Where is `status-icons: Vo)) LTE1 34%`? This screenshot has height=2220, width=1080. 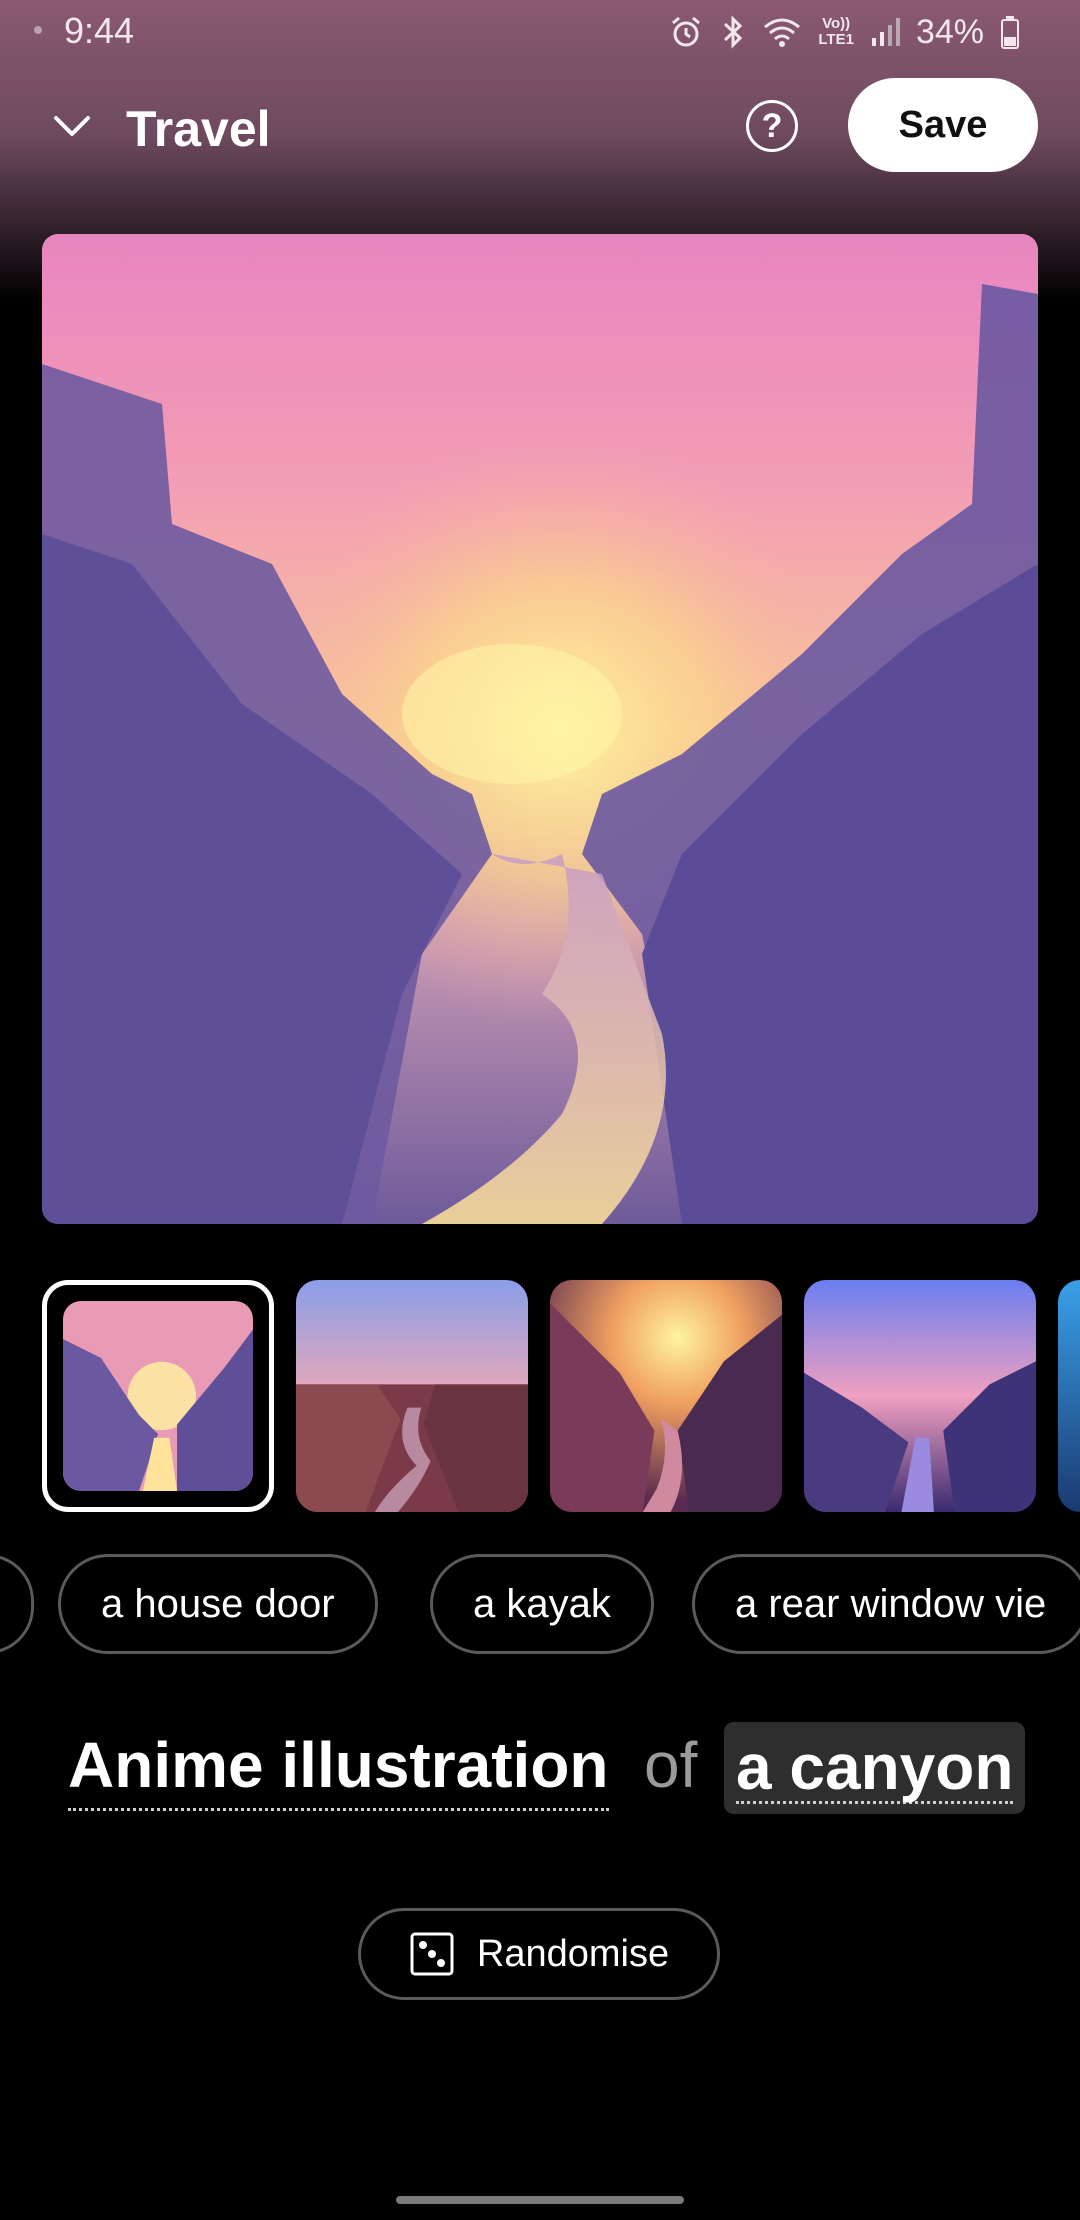 status-icons: Vo)) LTE1 34% is located at coordinates (844, 32).